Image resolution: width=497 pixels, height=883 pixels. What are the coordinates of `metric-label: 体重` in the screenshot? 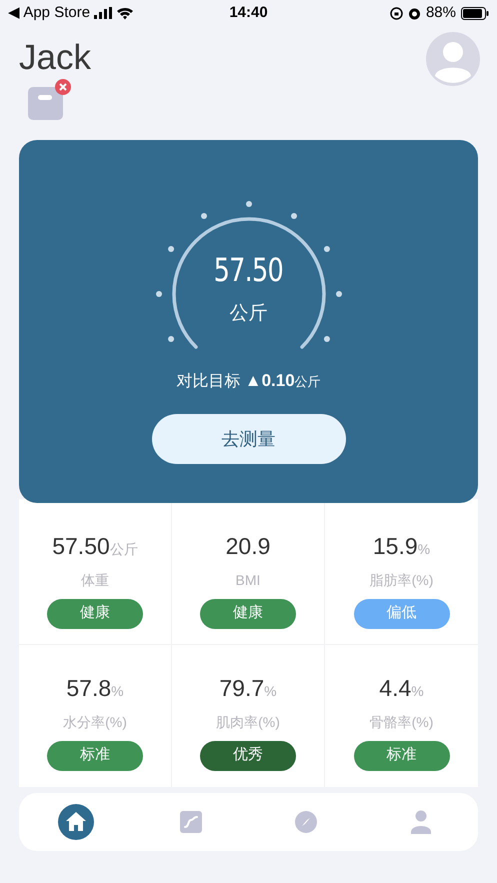 It's located at (95, 580).